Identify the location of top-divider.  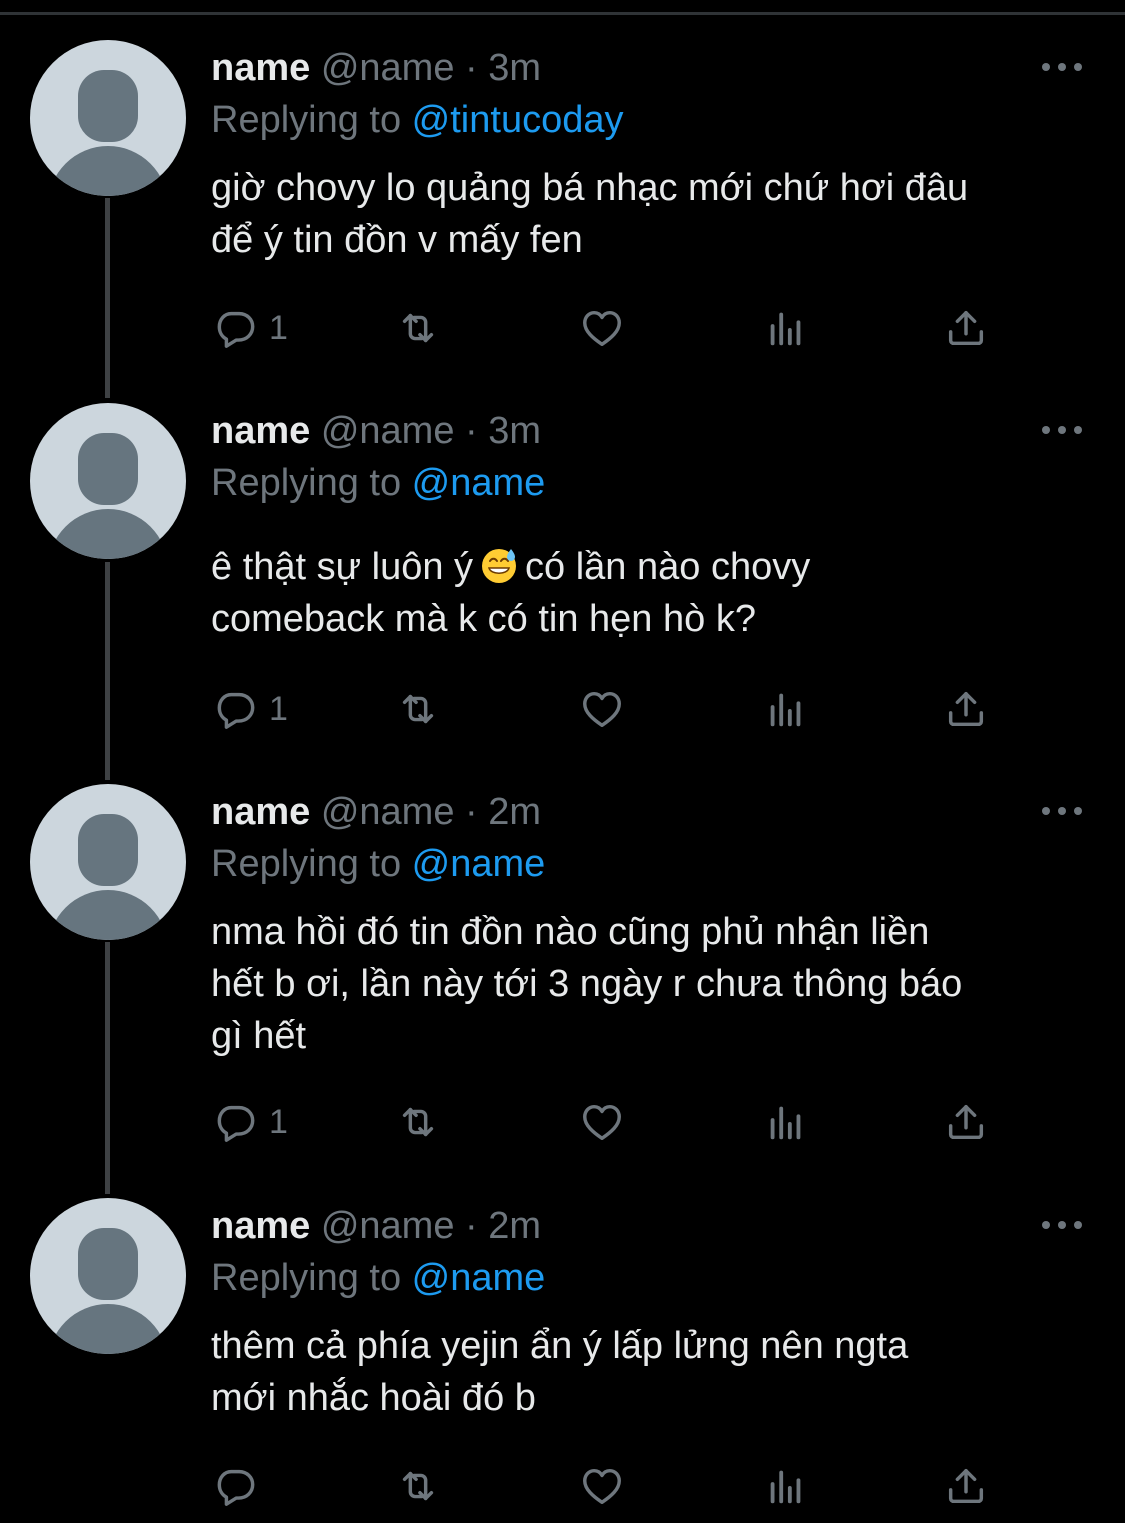
(562, 13).